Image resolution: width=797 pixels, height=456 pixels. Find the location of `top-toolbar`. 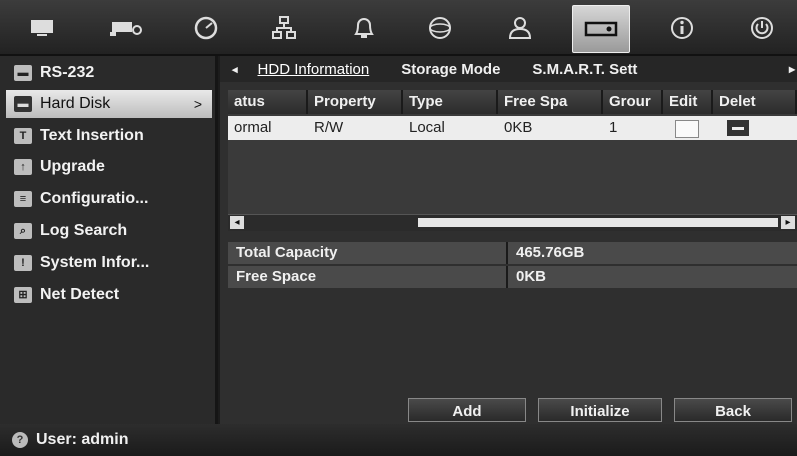

top-toolbar is located at coordinates (398, 28).